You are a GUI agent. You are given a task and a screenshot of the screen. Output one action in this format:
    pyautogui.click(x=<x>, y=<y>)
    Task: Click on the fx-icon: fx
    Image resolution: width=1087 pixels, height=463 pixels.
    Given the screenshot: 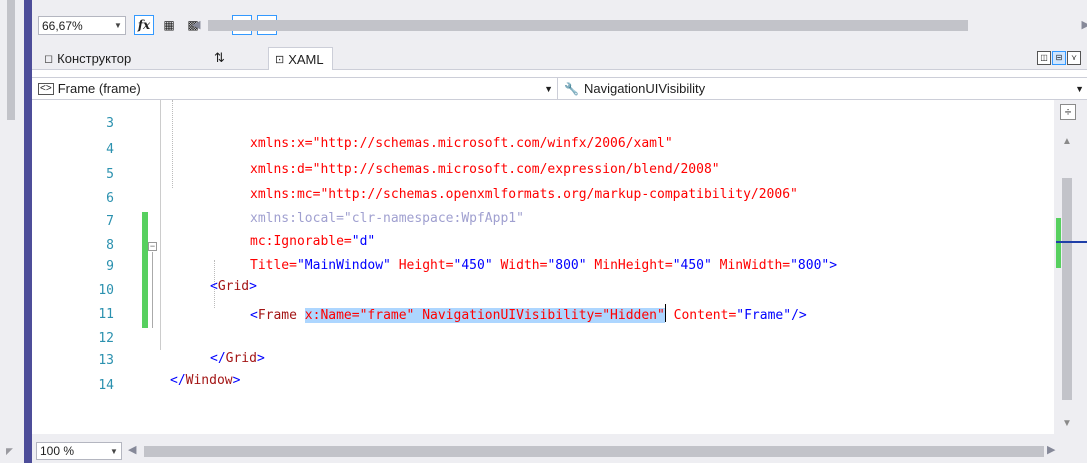 What is the action you would take?
    pyautogui.click(x=144, y=25)
    